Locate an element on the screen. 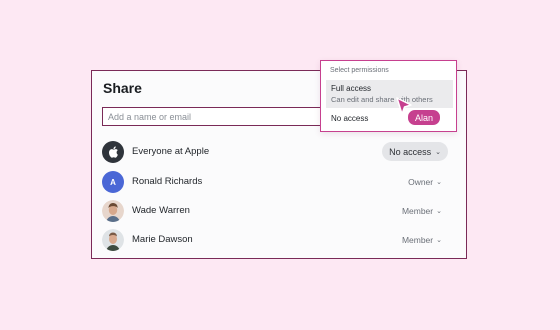 The height and width of the screenshot is (330, 560). menu-item-label: Full access is located at coordinates (351, 88).